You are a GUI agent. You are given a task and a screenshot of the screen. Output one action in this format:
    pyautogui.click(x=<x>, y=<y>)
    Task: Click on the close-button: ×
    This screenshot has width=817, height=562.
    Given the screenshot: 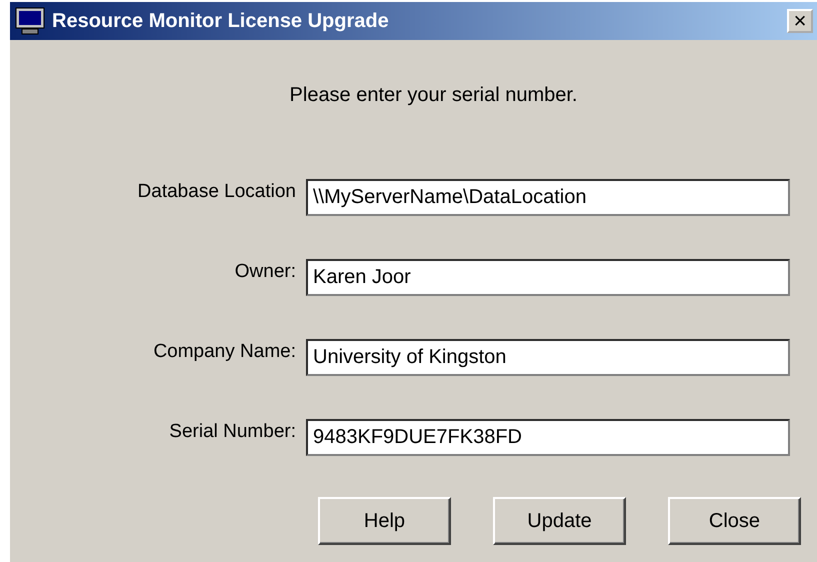 What is the action you would take?
    pyautogui.click(x=800, y=21)
    